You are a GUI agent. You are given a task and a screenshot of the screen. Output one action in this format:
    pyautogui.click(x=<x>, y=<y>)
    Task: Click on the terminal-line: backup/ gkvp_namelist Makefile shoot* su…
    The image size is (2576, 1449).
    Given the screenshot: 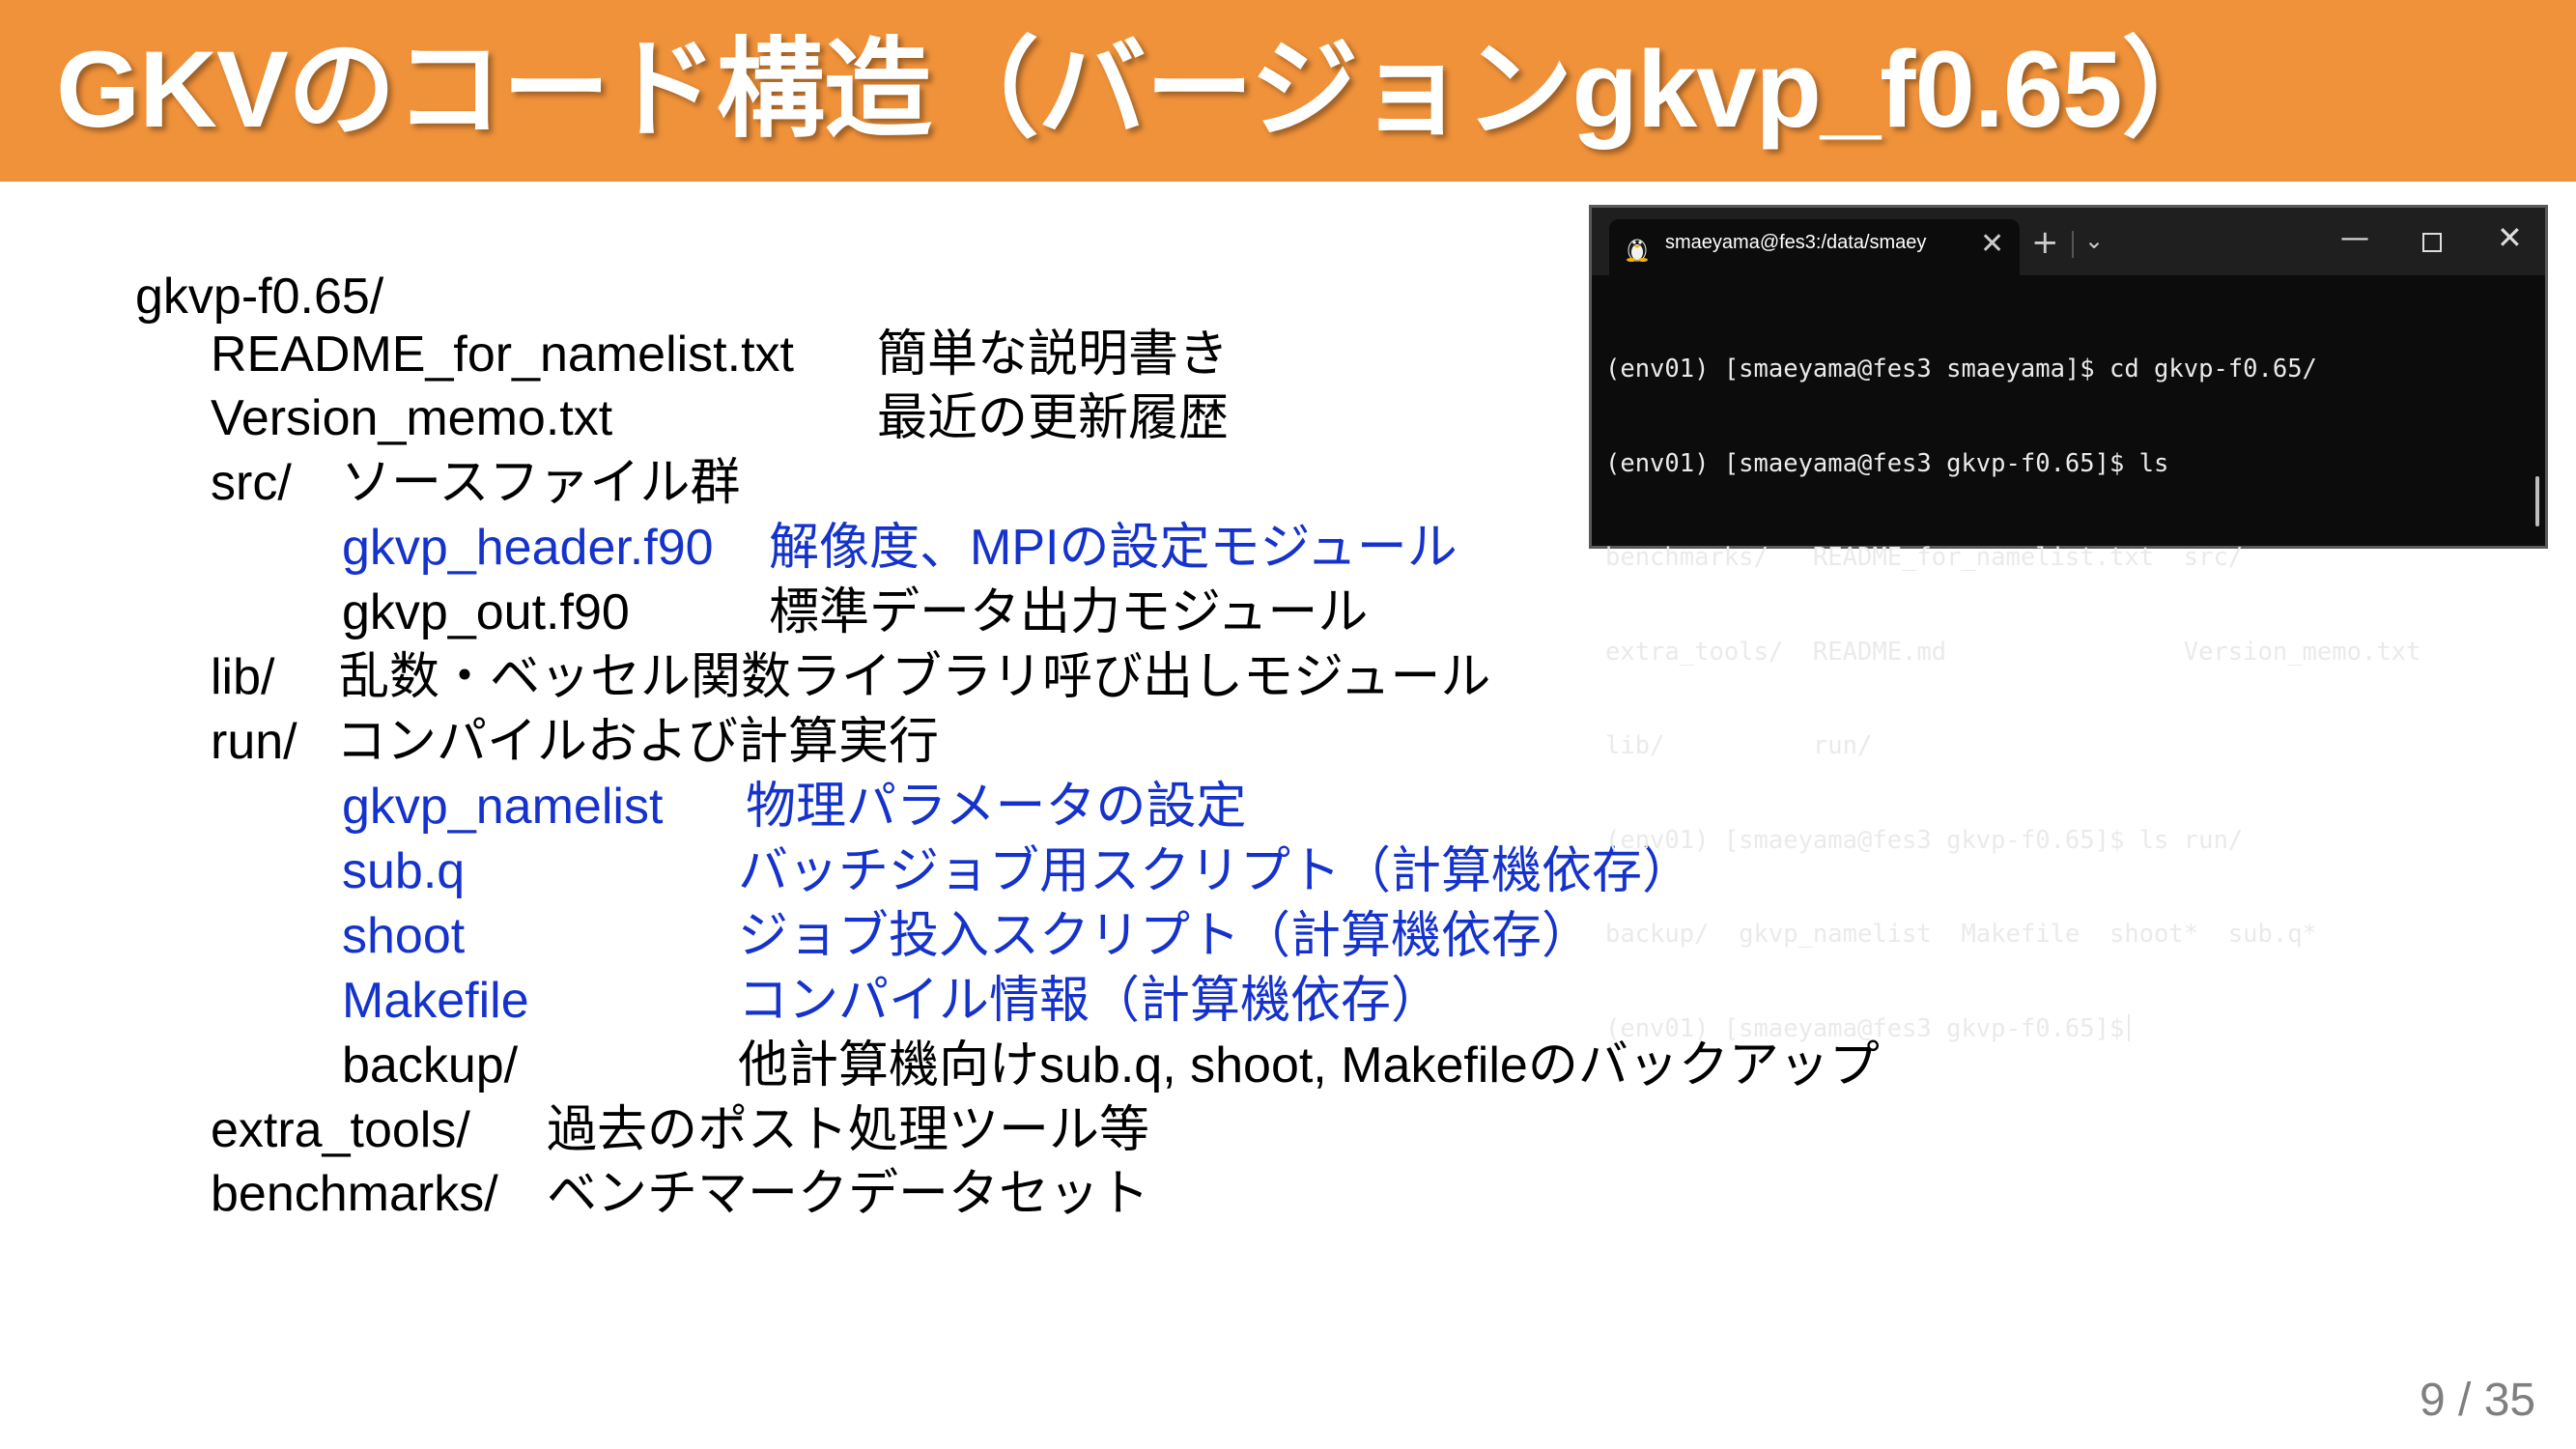 What is the action you would take?
    pyautogui.click(x=1961, y=934)
    